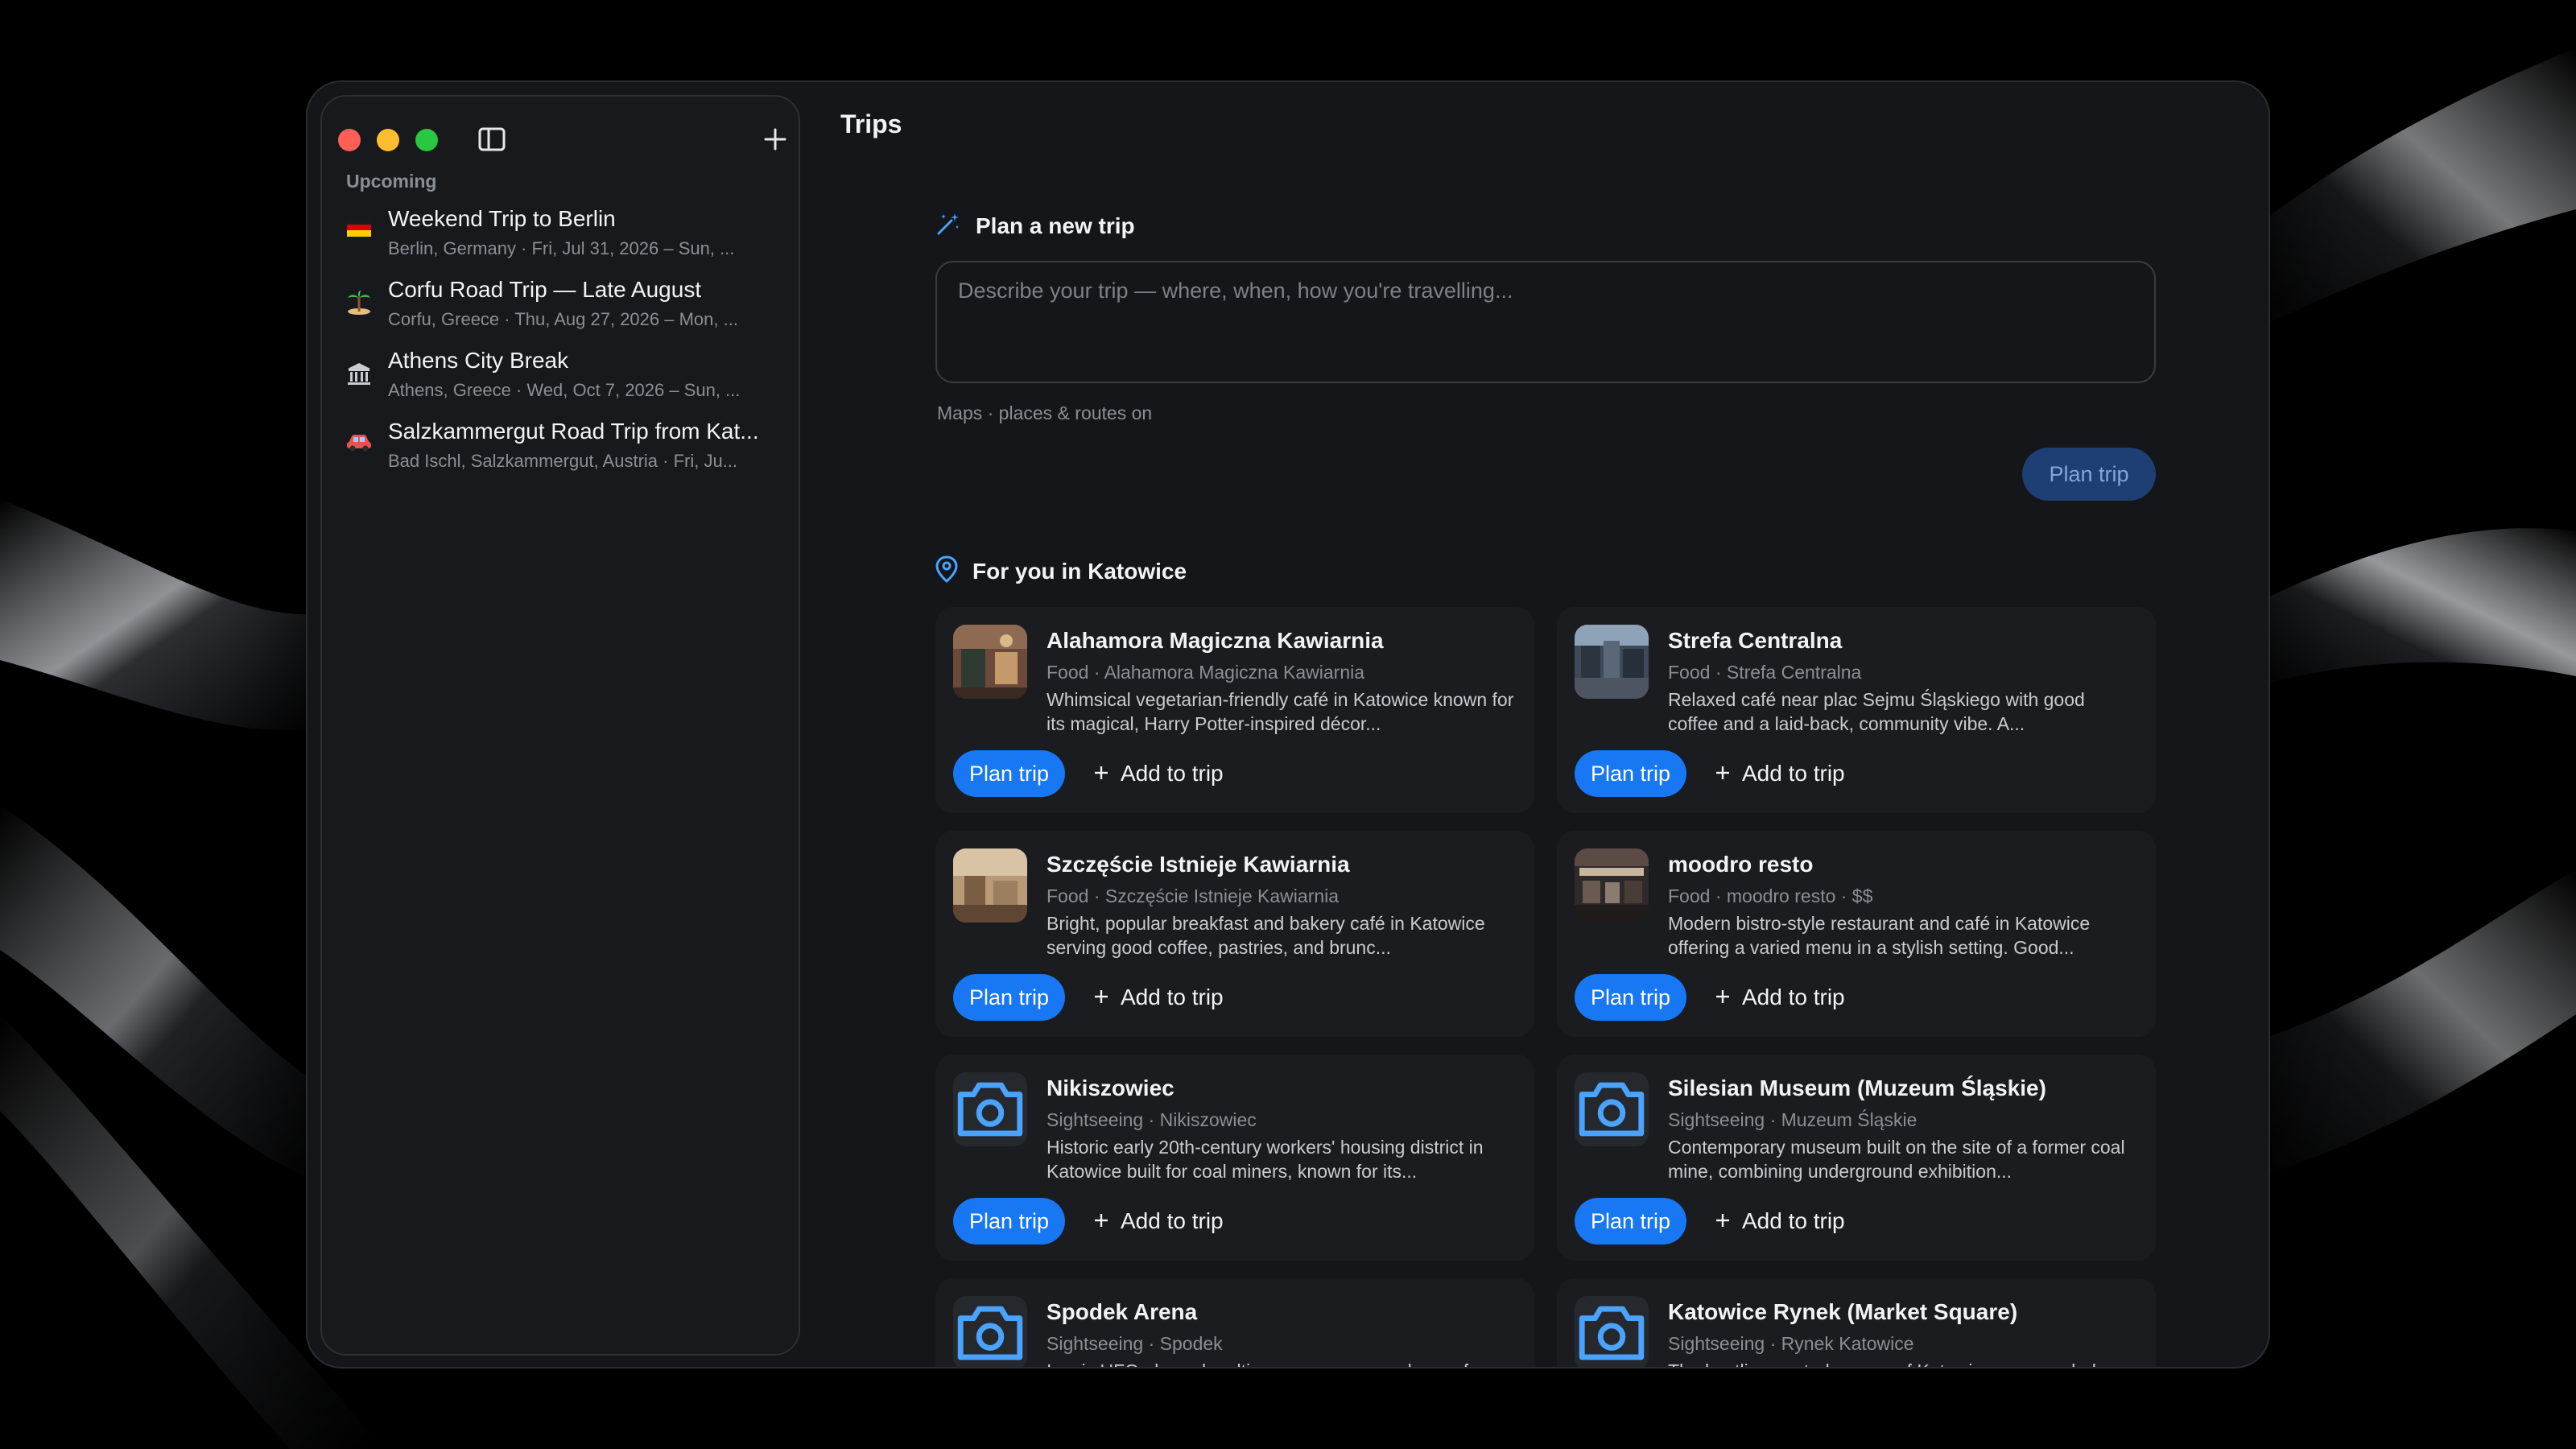 The image size is (2576, 1449). I want to click on plan-heading-text: Plan a new trip, so click(1055, 225).